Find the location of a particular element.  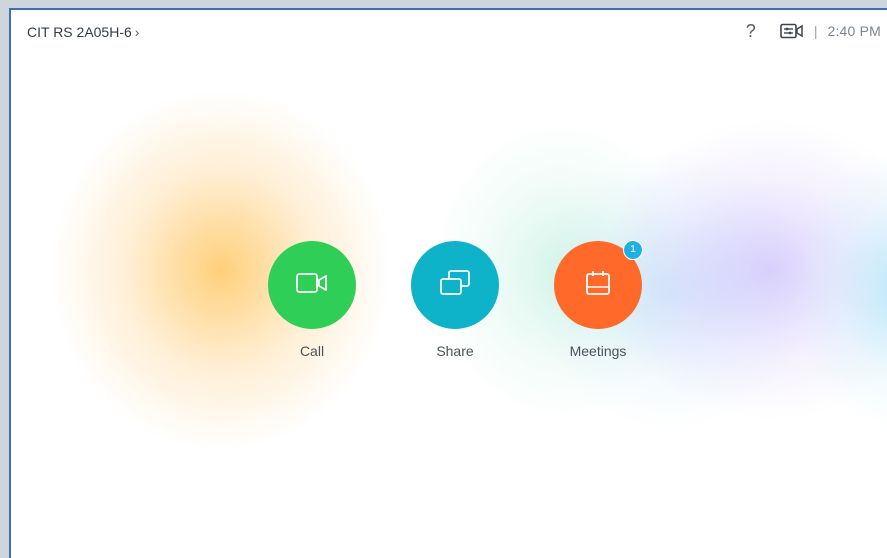

meetings-count-badge: 1 is located at coordinates (633, 250).